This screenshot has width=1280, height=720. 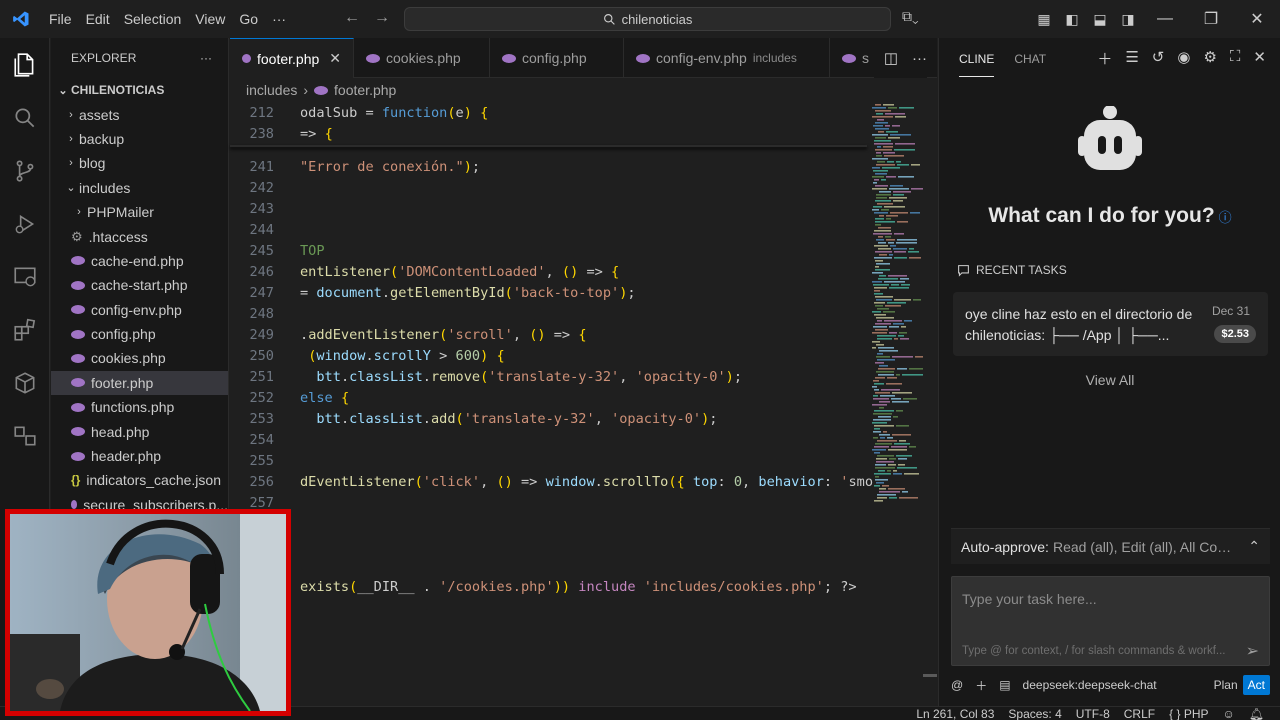 What do you see at coordinates (557, 58) in the screenshot?
I see `tab-config-php: config.php` at bounding box center [557, 58].